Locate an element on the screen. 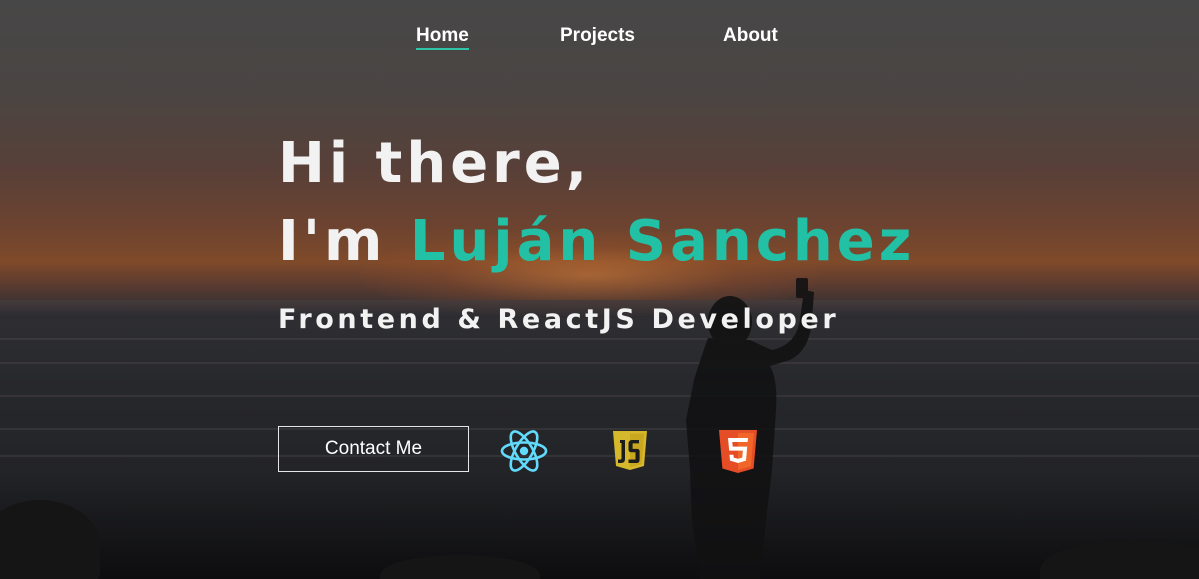 The width and height of the screenshot is (1199, 579). nav-home-link: Home is located at coordinates (442, 37).